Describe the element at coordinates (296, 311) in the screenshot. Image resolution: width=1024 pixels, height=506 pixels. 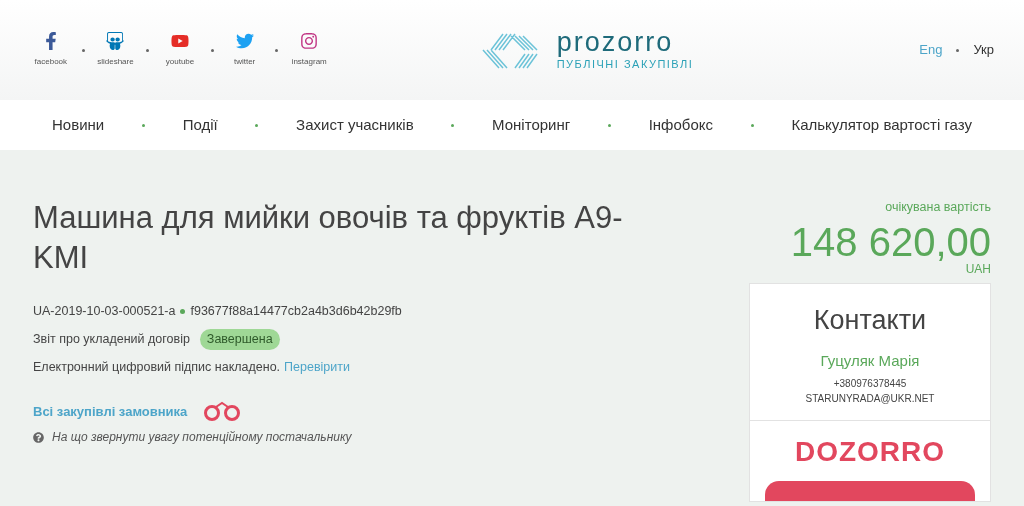
I see `tender-hash: f93677f88a14477cb2a4b3d6b42b29fb` at that location.